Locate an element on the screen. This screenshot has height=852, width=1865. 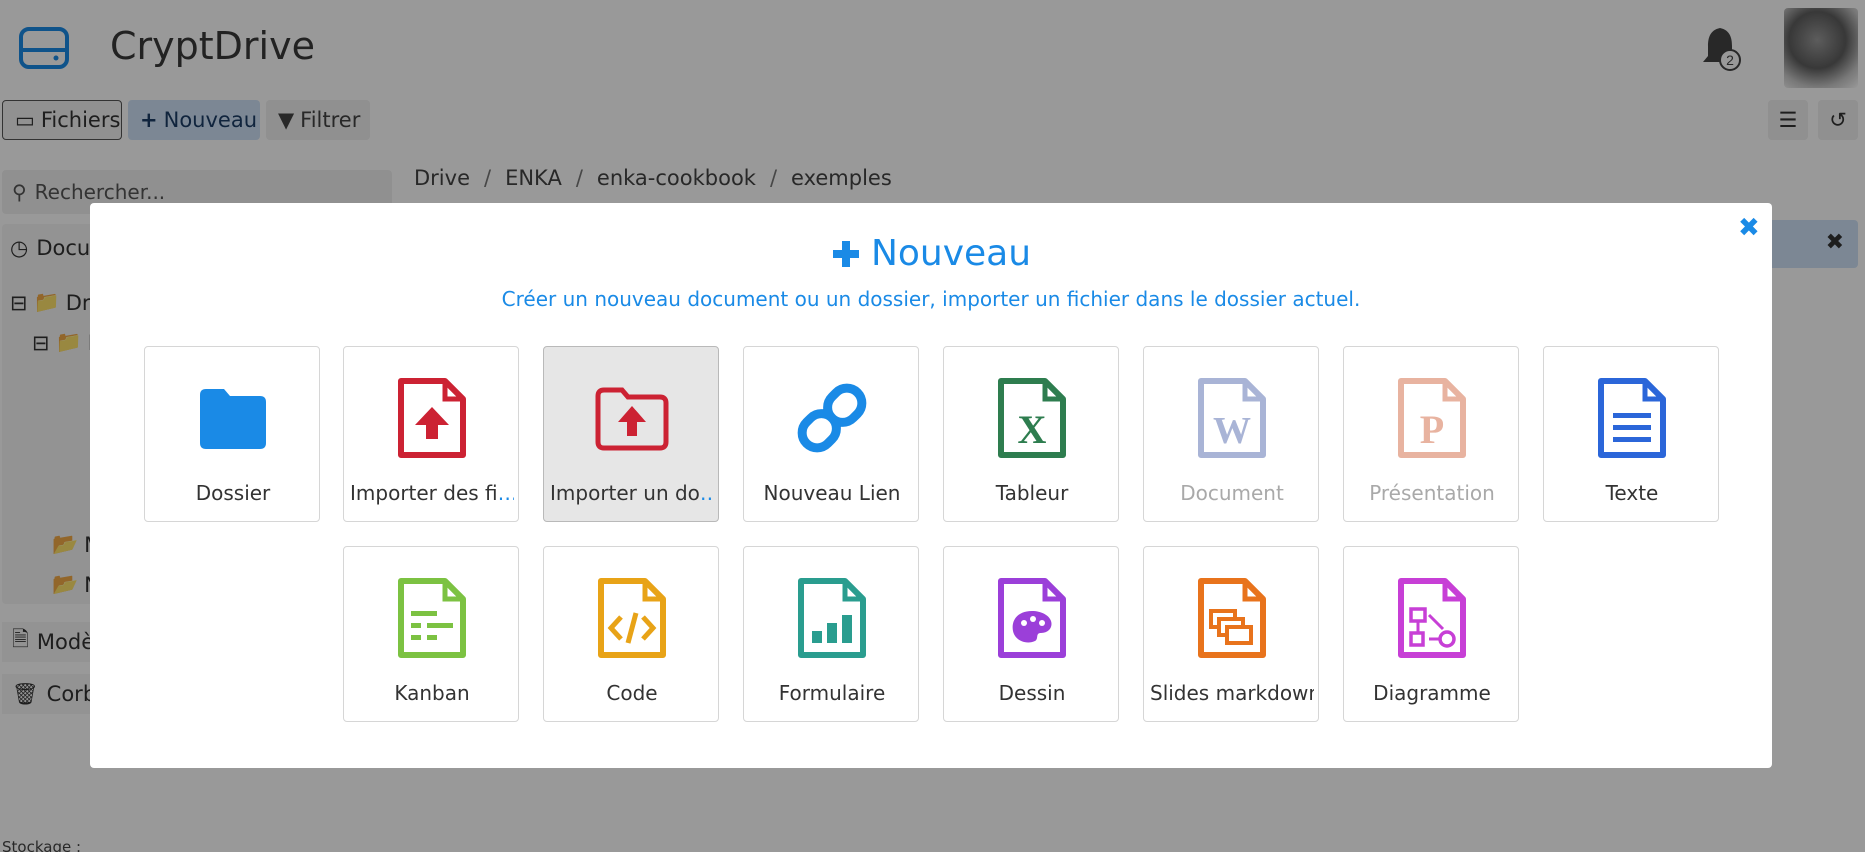
text-tile: Texte is located at coordinates (1631, 434).